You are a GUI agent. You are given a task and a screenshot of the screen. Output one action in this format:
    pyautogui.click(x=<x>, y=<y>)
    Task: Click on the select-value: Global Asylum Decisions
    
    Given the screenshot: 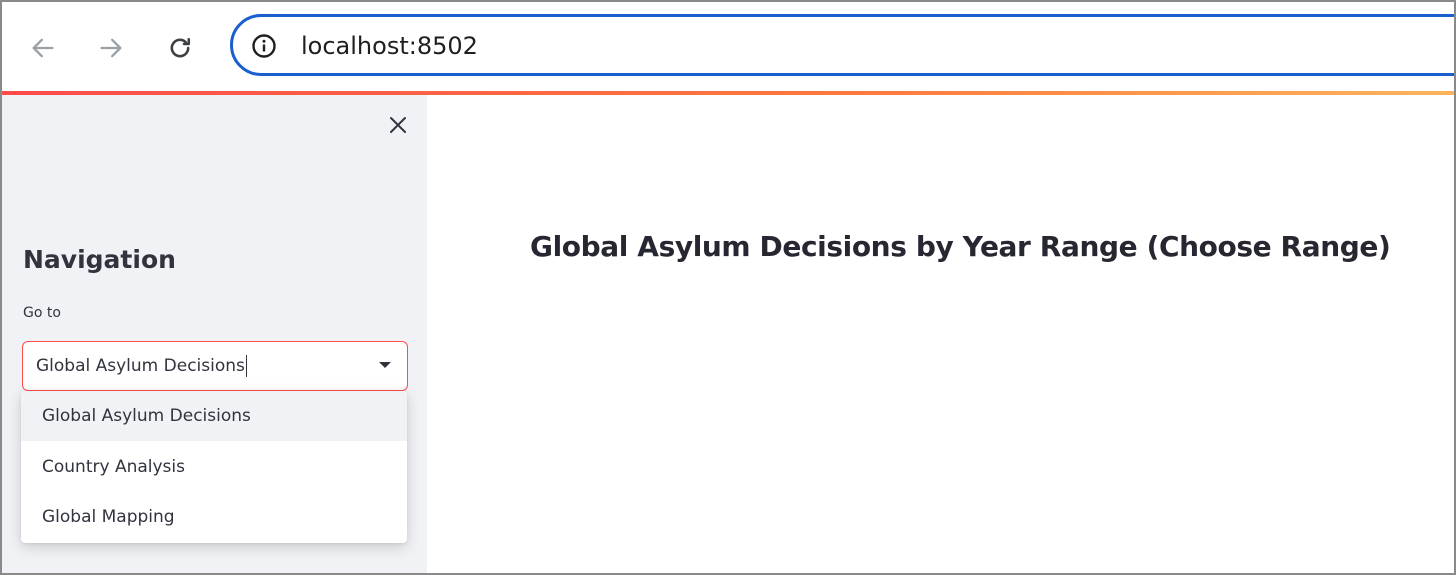 What is the action you would take?
    pyautogui.click(x=142, y=366)
    